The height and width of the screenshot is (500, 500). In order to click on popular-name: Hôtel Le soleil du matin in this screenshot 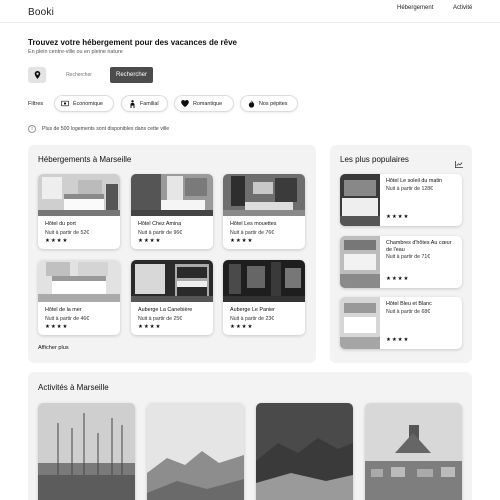, I will do `click(414, 181)`.